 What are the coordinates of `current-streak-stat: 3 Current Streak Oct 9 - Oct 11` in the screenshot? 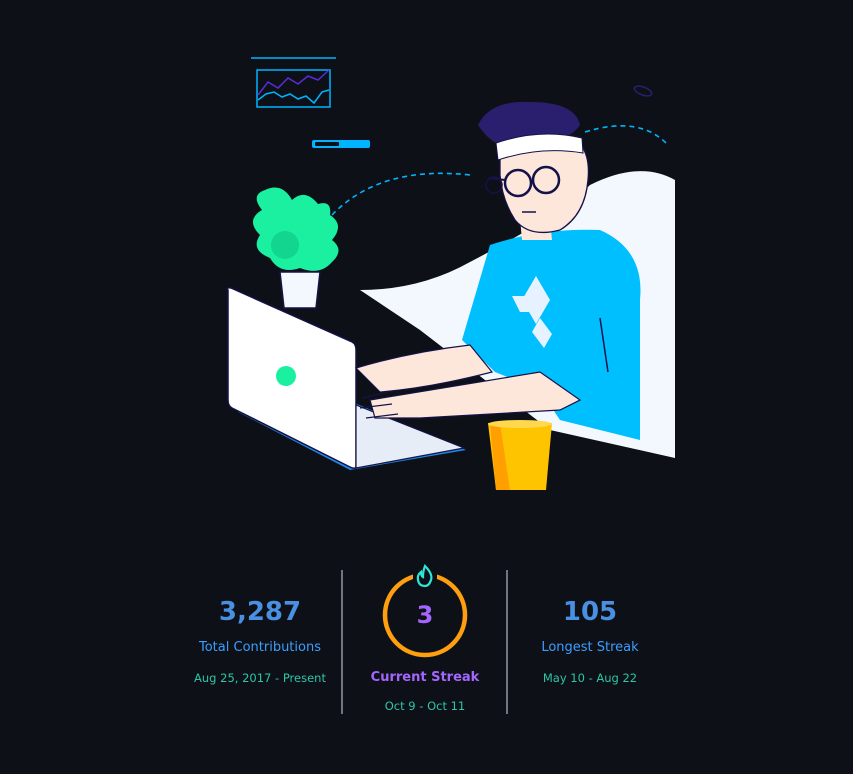 It's located at (425, 636).